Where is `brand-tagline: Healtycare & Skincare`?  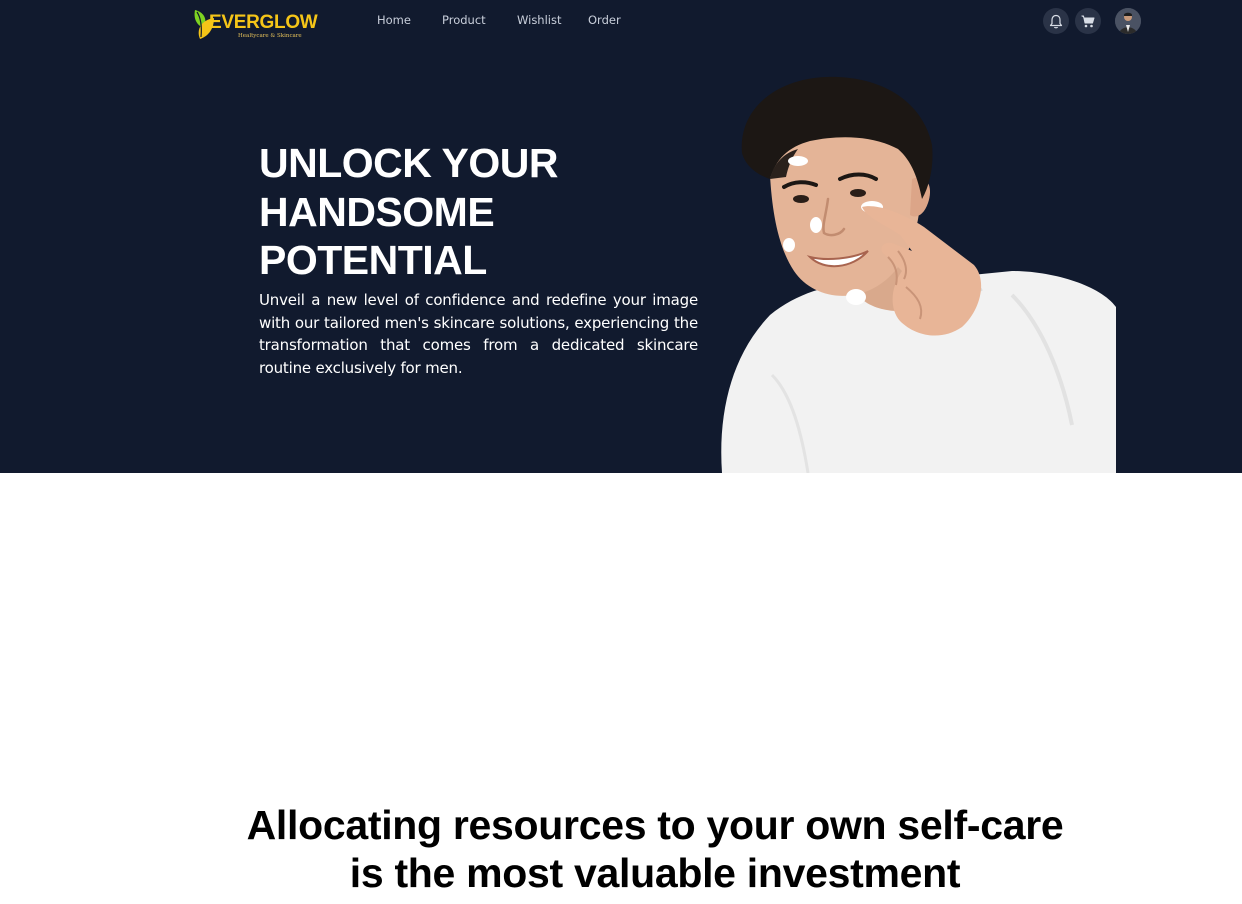 brand-tagline: Healtycare & Skincare is located at coordinates (270, 36).